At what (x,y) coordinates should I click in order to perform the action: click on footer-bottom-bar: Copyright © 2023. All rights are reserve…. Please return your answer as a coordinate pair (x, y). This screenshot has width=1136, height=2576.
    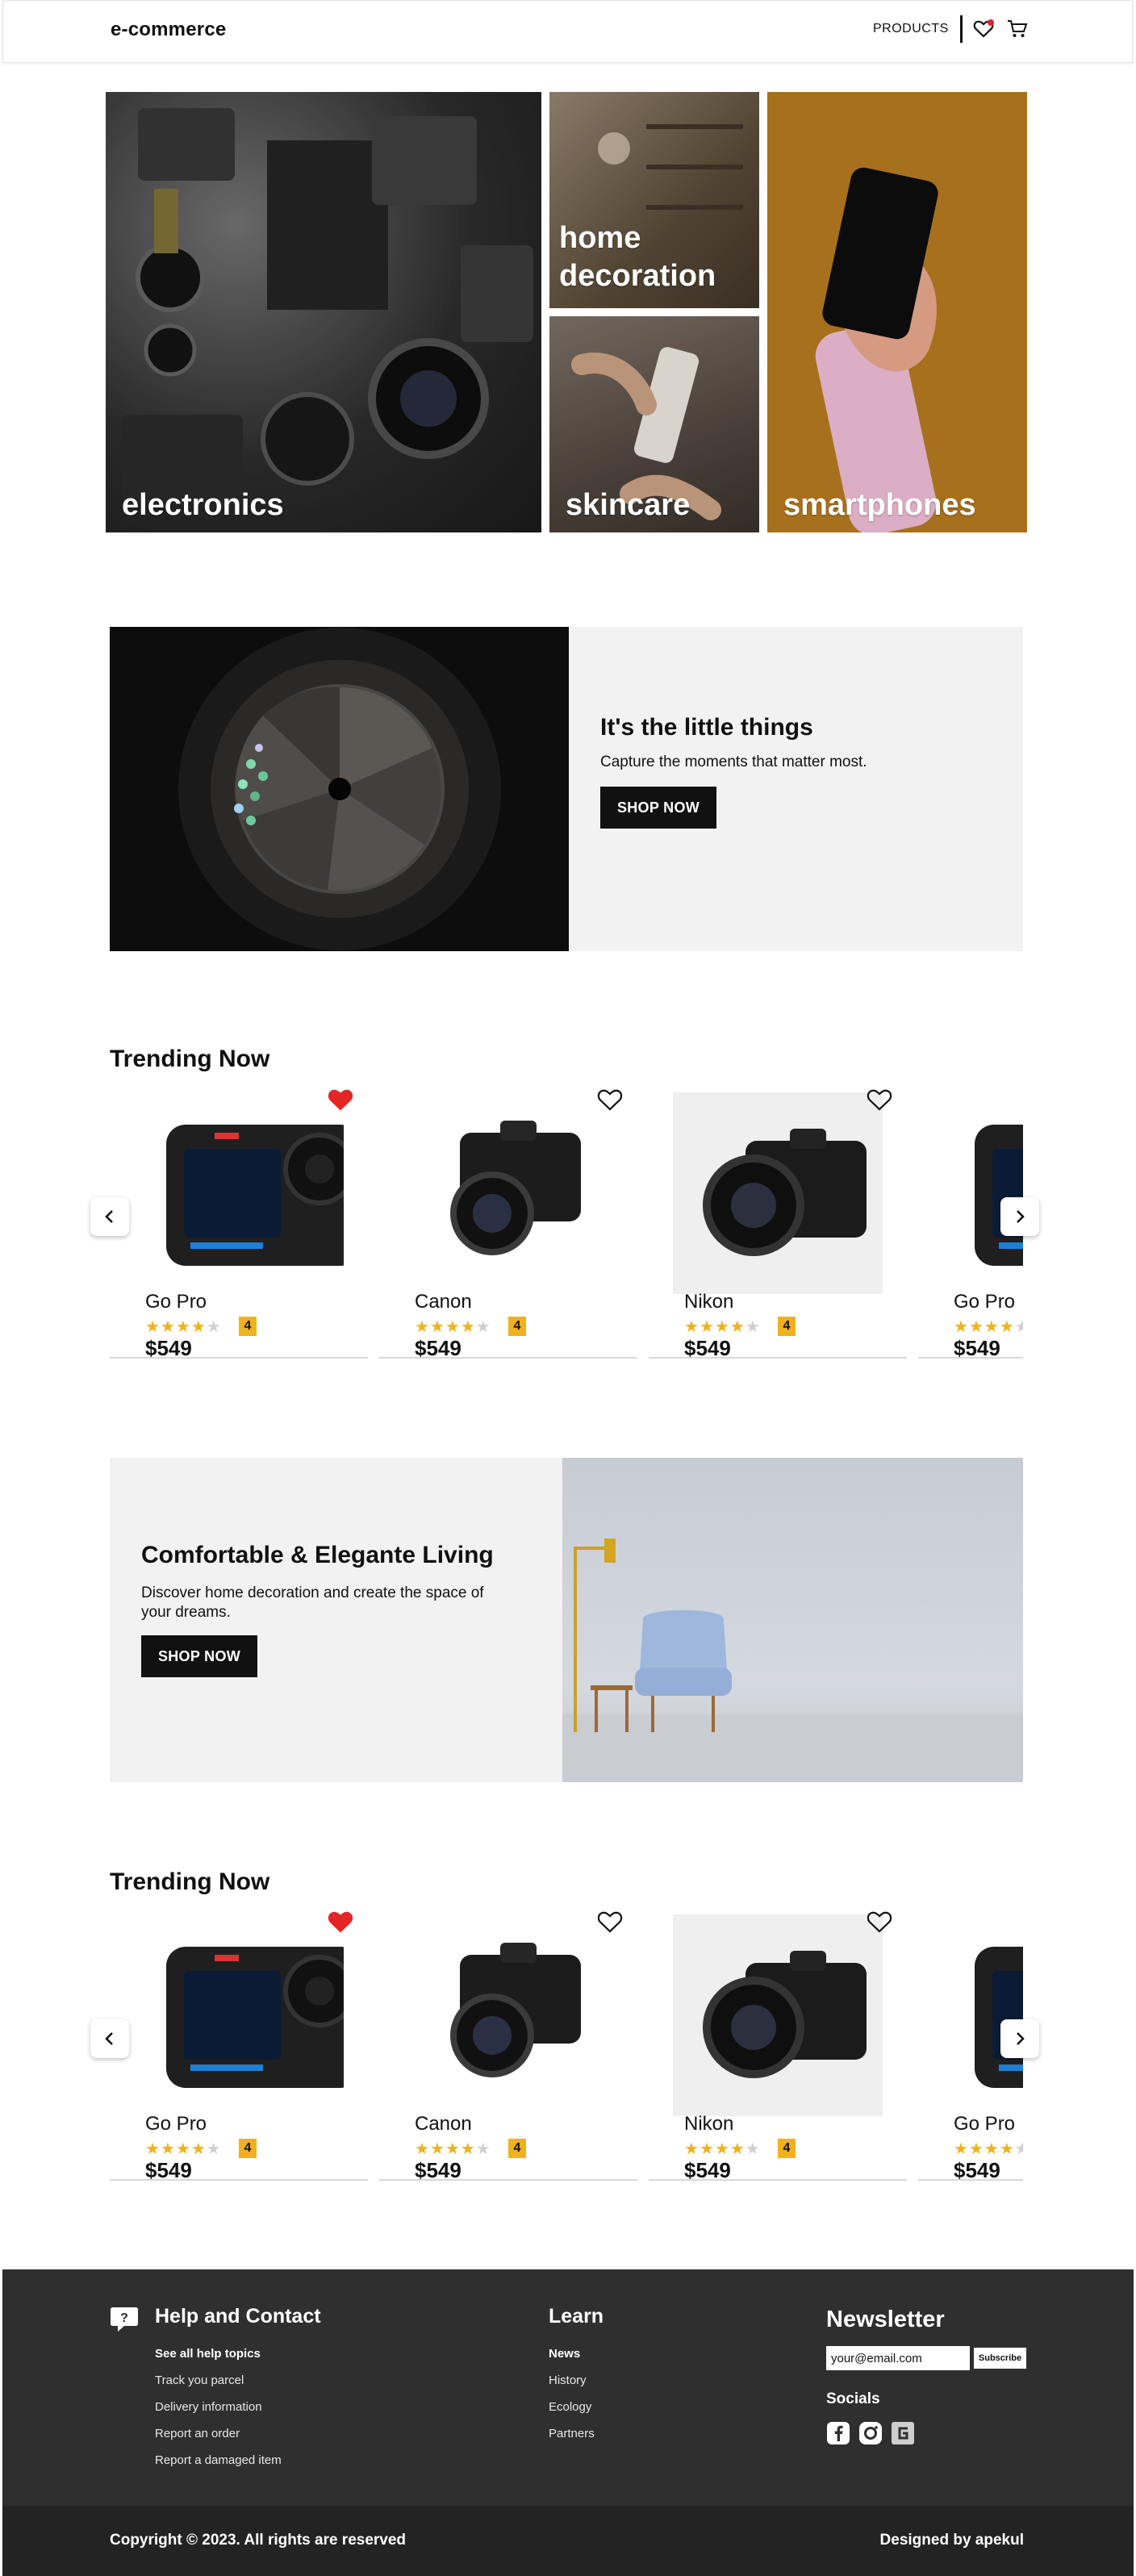
    Looking at the image, I should click on (568, 2541).